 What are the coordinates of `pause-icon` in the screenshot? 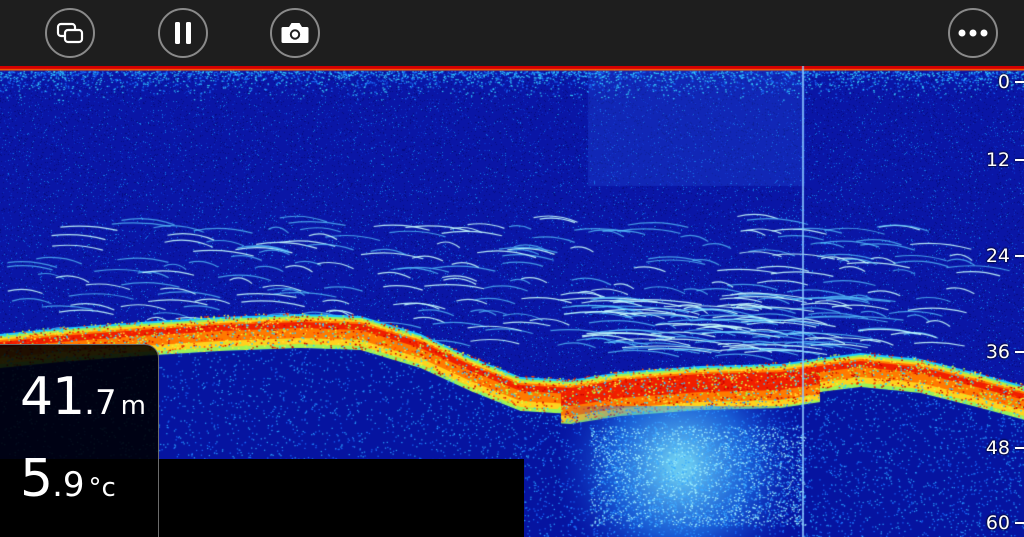 It's located at (183, 33).